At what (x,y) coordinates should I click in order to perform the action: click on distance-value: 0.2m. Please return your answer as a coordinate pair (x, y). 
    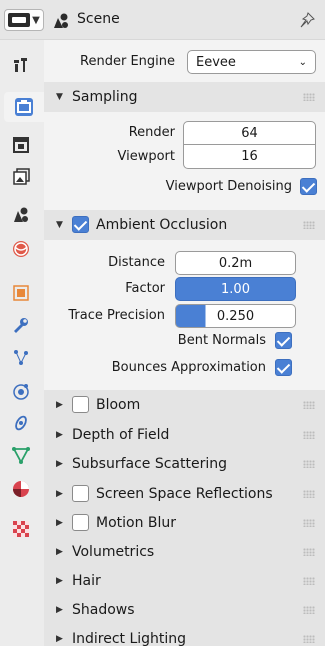
    Looking at the image, I should click on (235, 263).